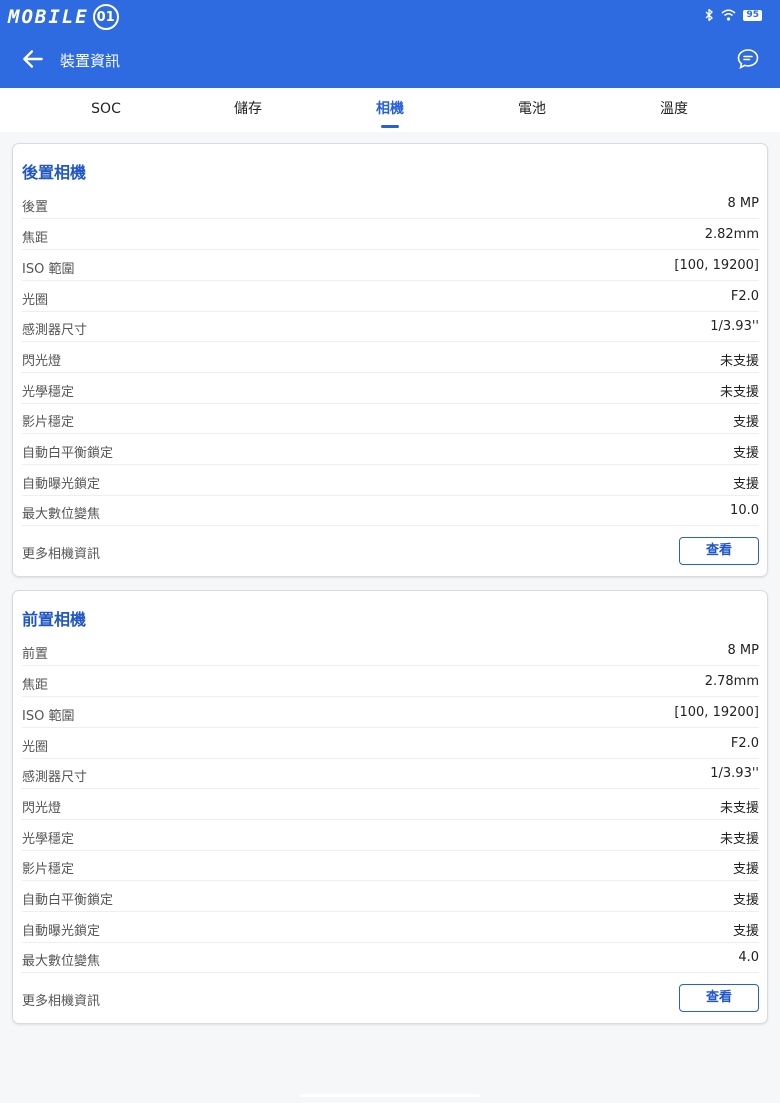 The height and width of the screenshot is (1103, 780). Describe the element at coordinates (390, 203) in the screenshot. I see `info-row: 後置 8 MP` at that location.